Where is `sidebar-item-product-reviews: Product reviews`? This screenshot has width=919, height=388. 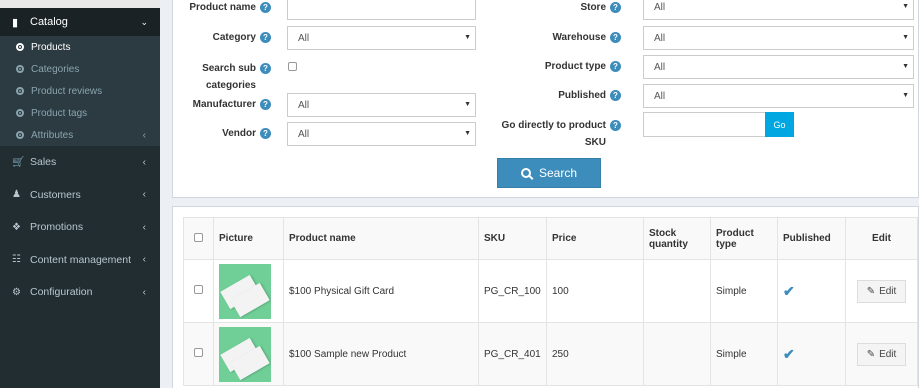
sidebar-item-product-reviews: Product reviews is located at coordinates (80, 91).